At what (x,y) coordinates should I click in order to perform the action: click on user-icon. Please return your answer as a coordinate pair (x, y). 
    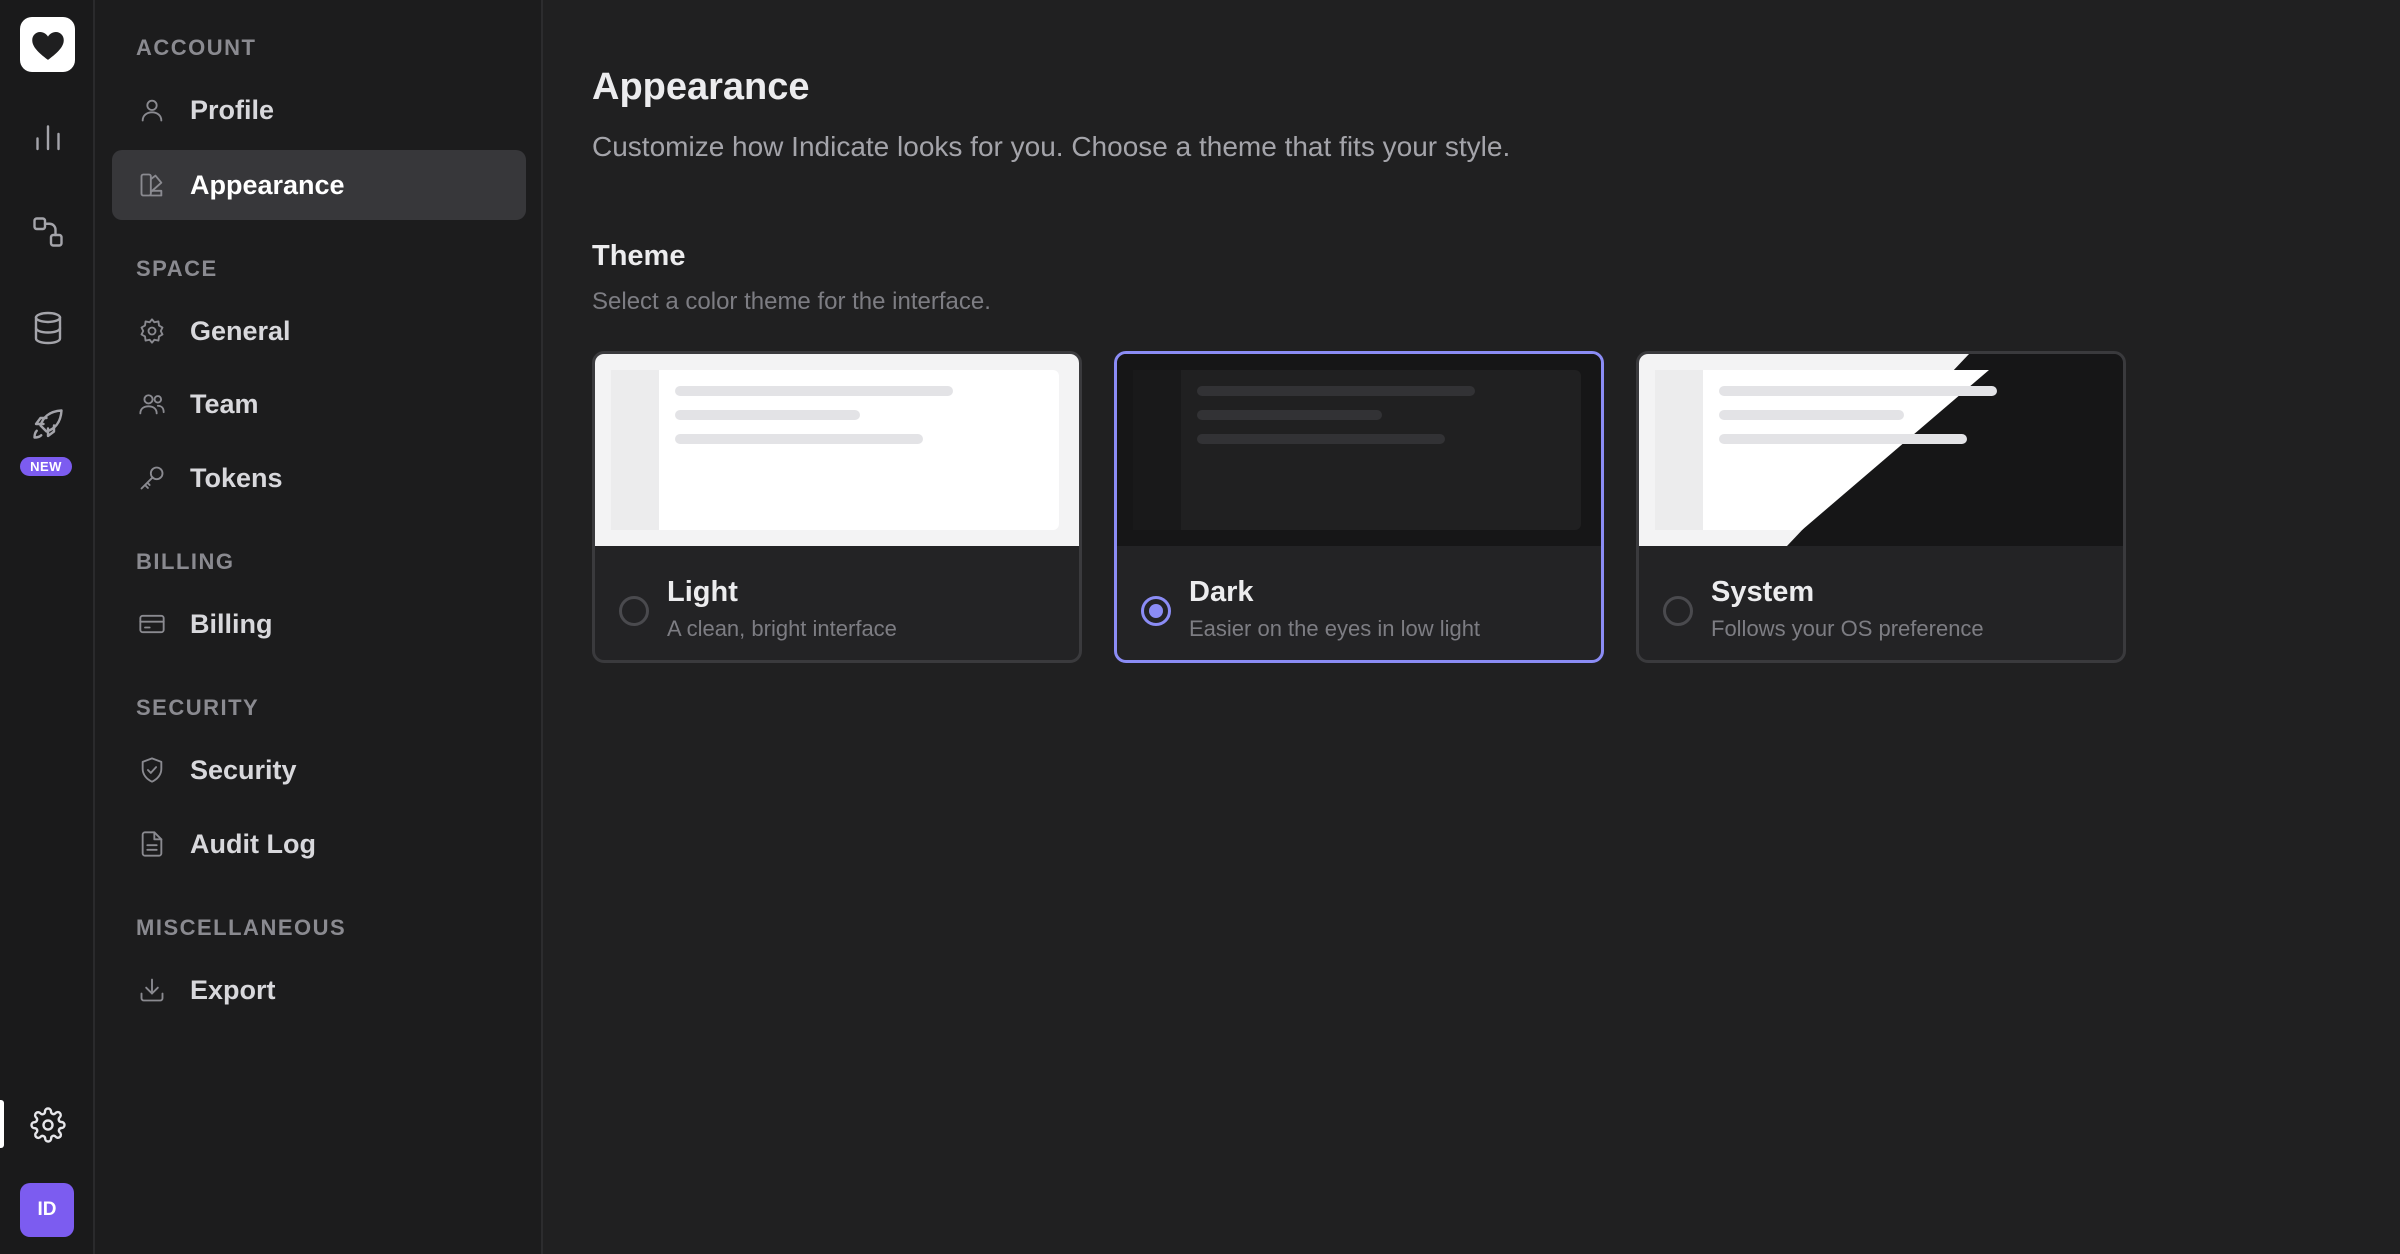
    Looking at the image, I should click on (152, 110).